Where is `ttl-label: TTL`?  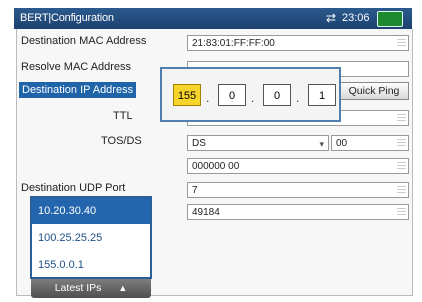 ttl-label: TTL is located at coordinates (123, 116).